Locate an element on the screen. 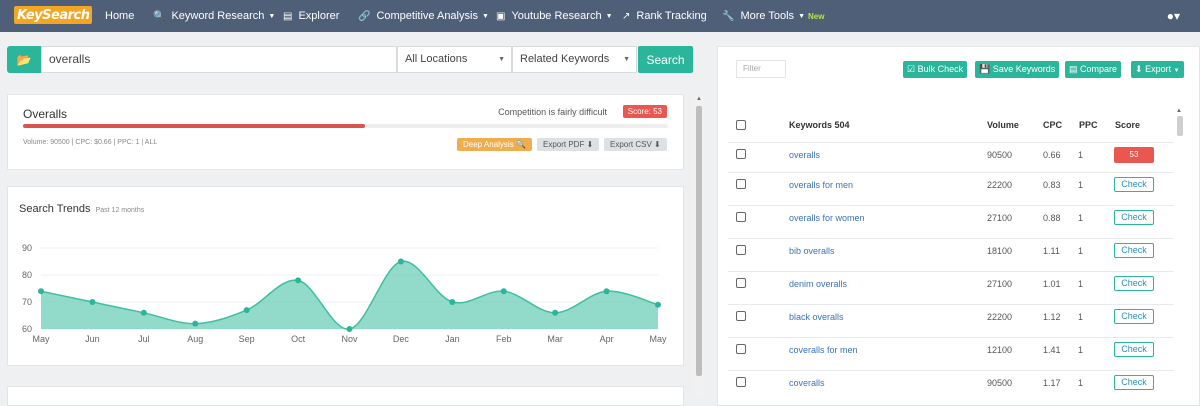  nav-more-tools: 🔧 More Tools ▼ New is located at coordinates (773, 16).